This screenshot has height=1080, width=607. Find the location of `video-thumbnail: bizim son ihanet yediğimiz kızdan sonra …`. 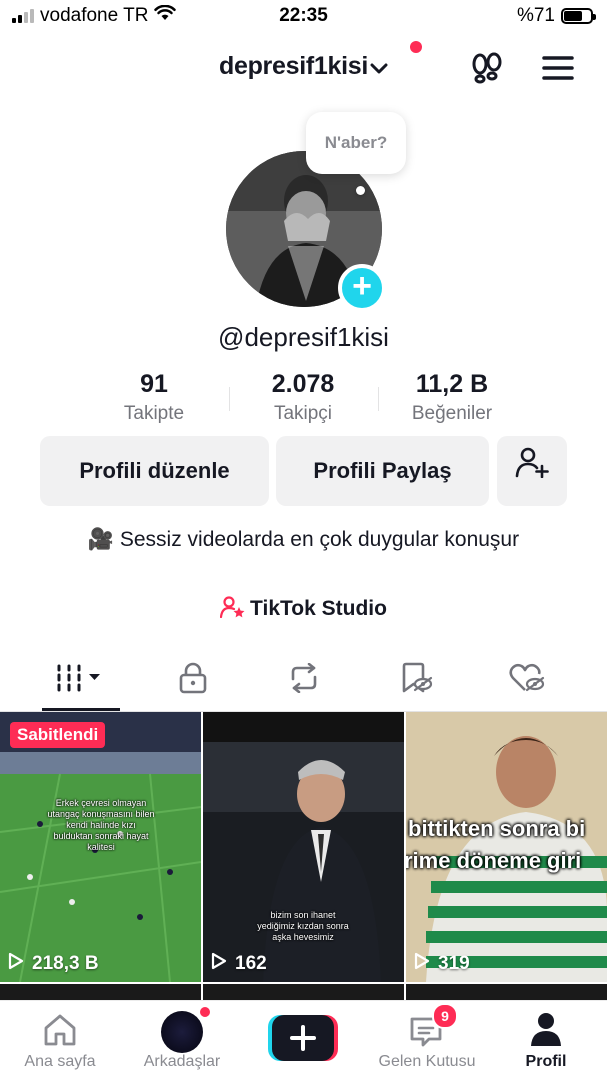

video-thumbnail: bizim son ihanet yediğimiz kızdan sonra … is located at coordinates (303, 847).